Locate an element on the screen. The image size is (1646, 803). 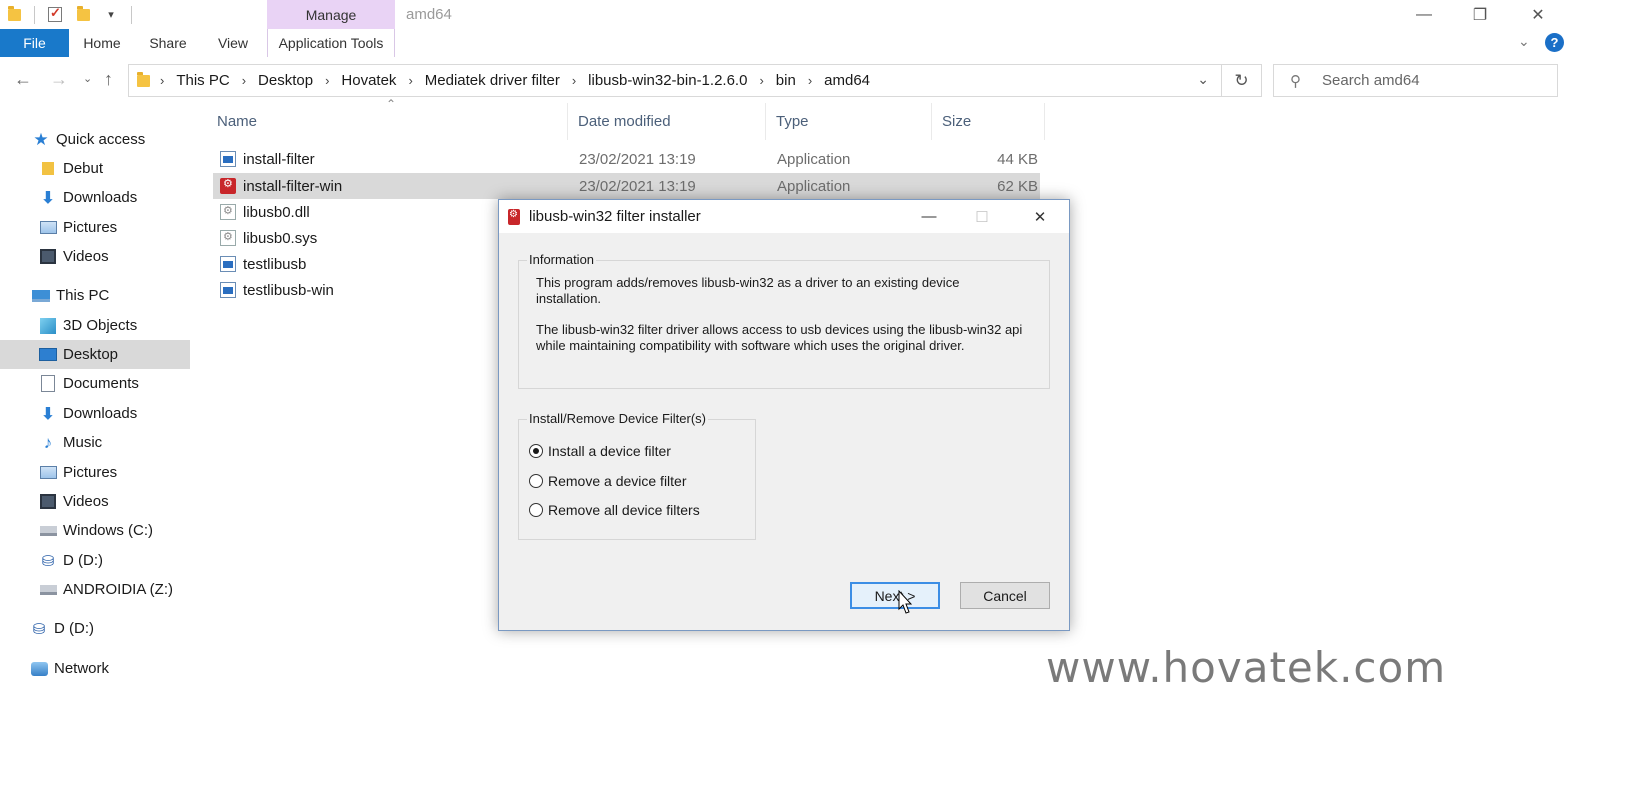
dialog-minimize-button: — is located at coordinates (929, 216).